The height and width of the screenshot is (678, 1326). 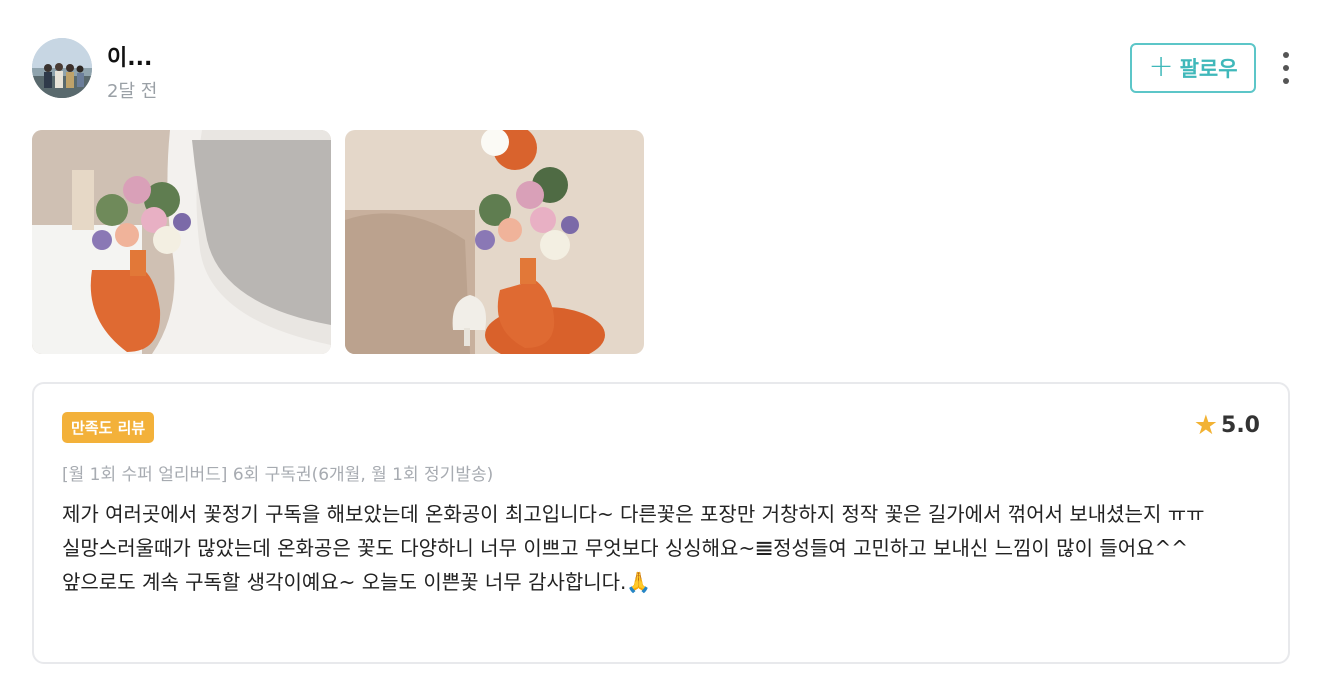 I want to click on avatar-image, so click(x=62, y=68).